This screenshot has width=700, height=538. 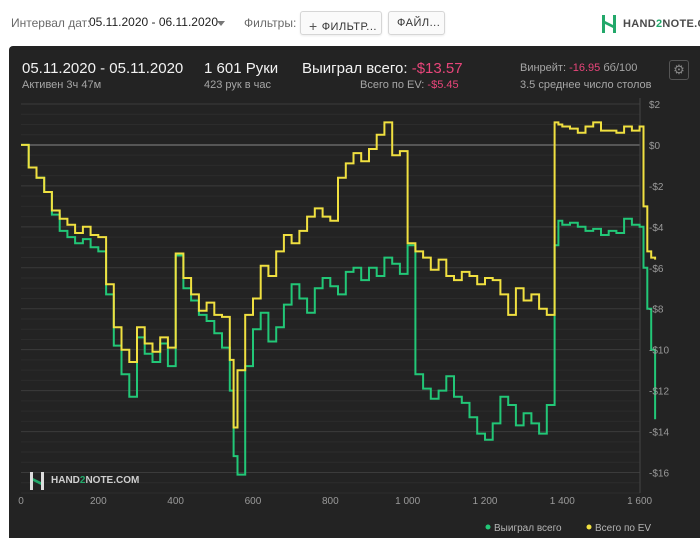 I want to click on hand2note-logo-text: HAND2NOTE.COM, so click(x=661, y=24).